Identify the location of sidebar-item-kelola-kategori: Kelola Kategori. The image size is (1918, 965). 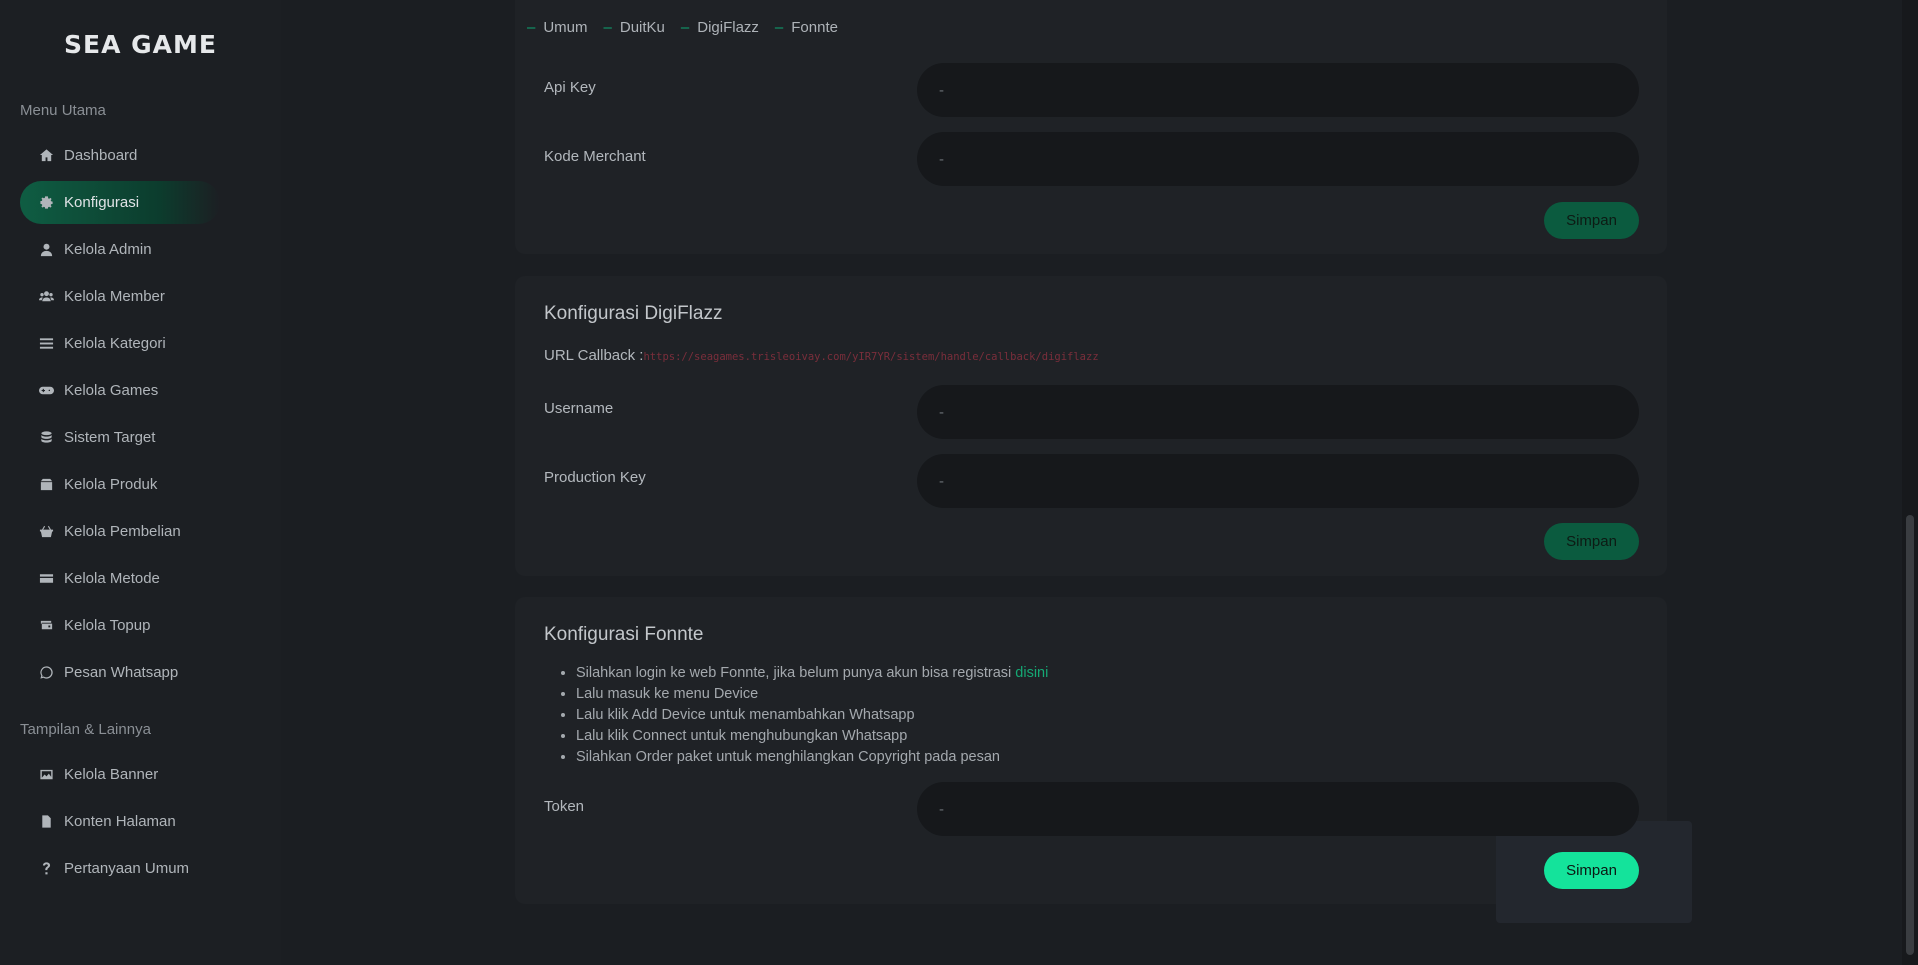
(120, 343).